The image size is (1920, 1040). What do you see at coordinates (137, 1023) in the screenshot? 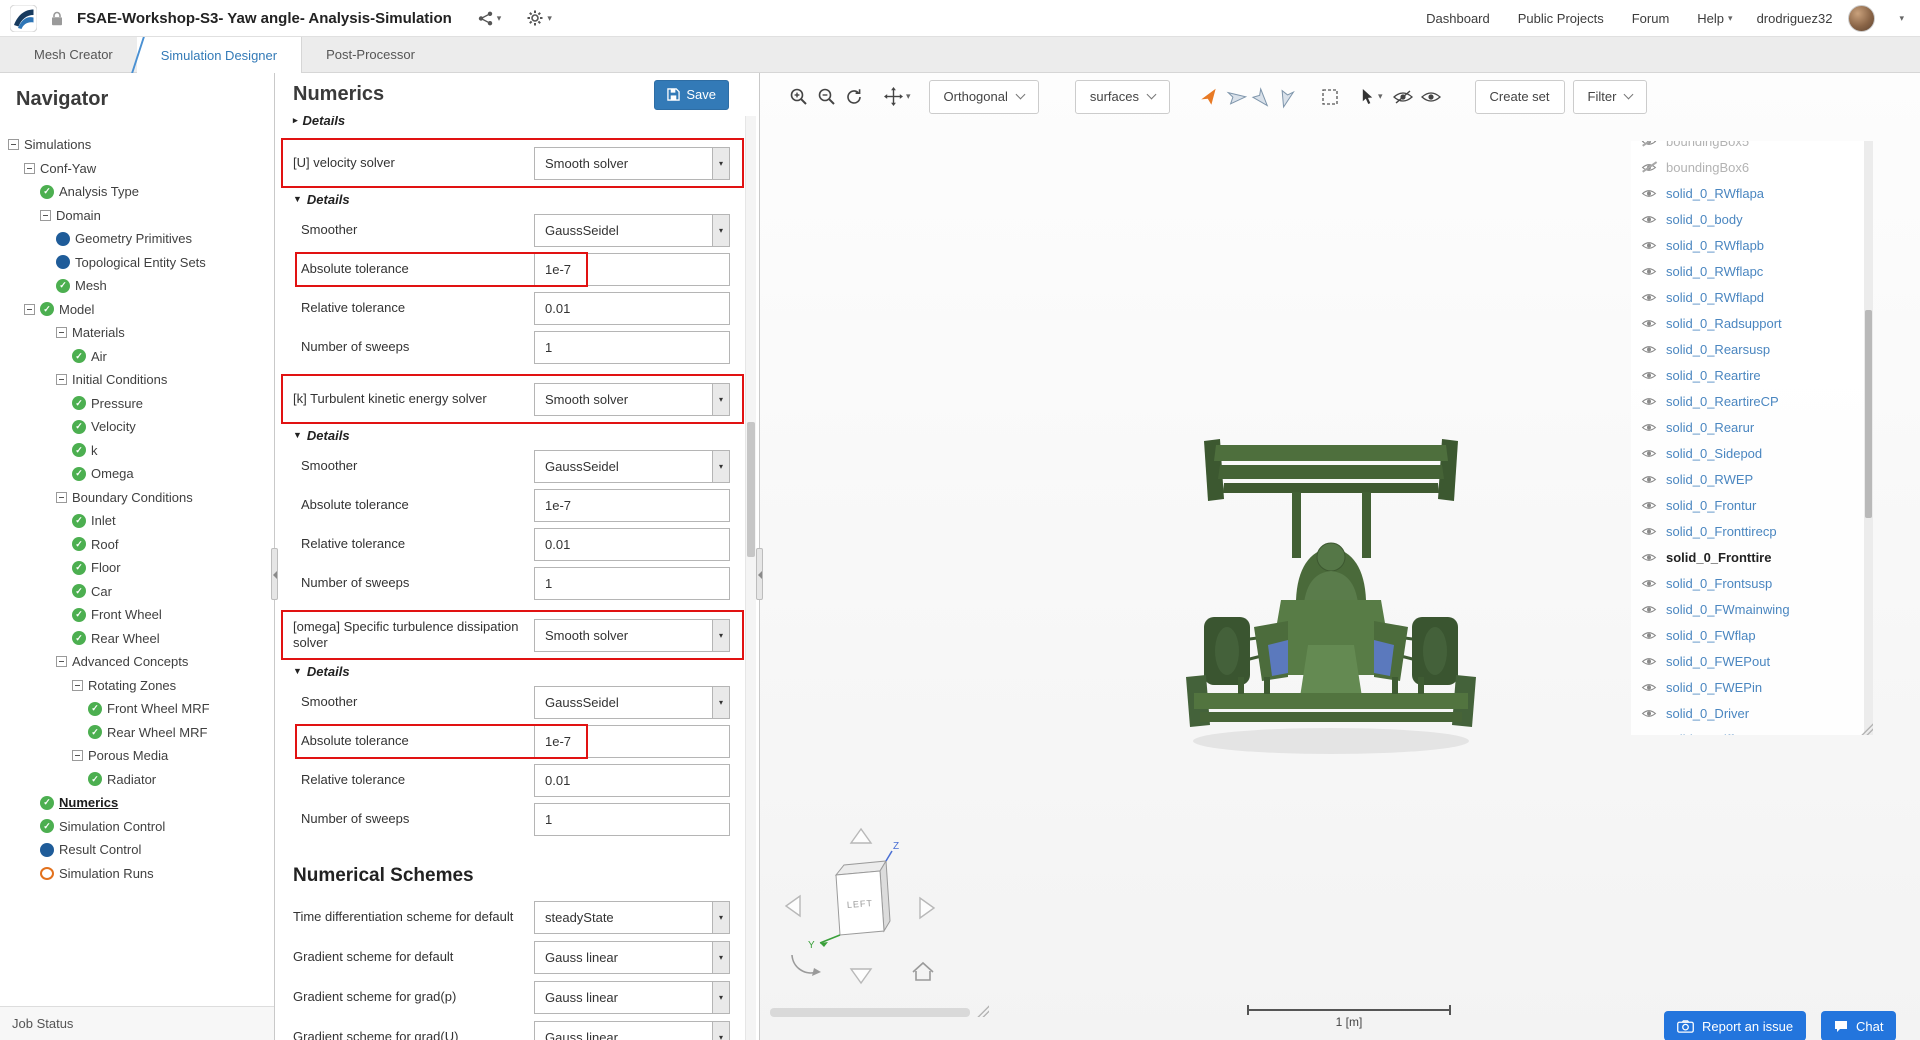
I see `job-status-bar: Job Status` at bounding box center [137, 1023].